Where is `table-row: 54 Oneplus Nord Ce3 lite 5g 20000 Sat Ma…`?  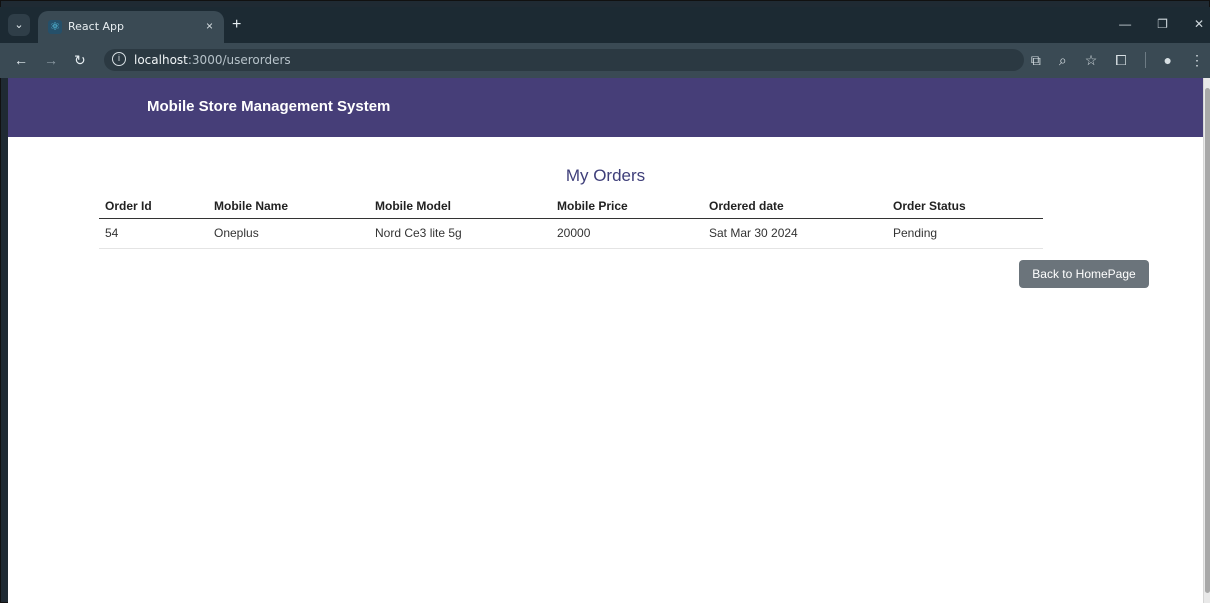
table-row: 54 Oneplus Nord Ce3 lite 5g 20000 Sat Ma… is located at coordinates (571, 233).